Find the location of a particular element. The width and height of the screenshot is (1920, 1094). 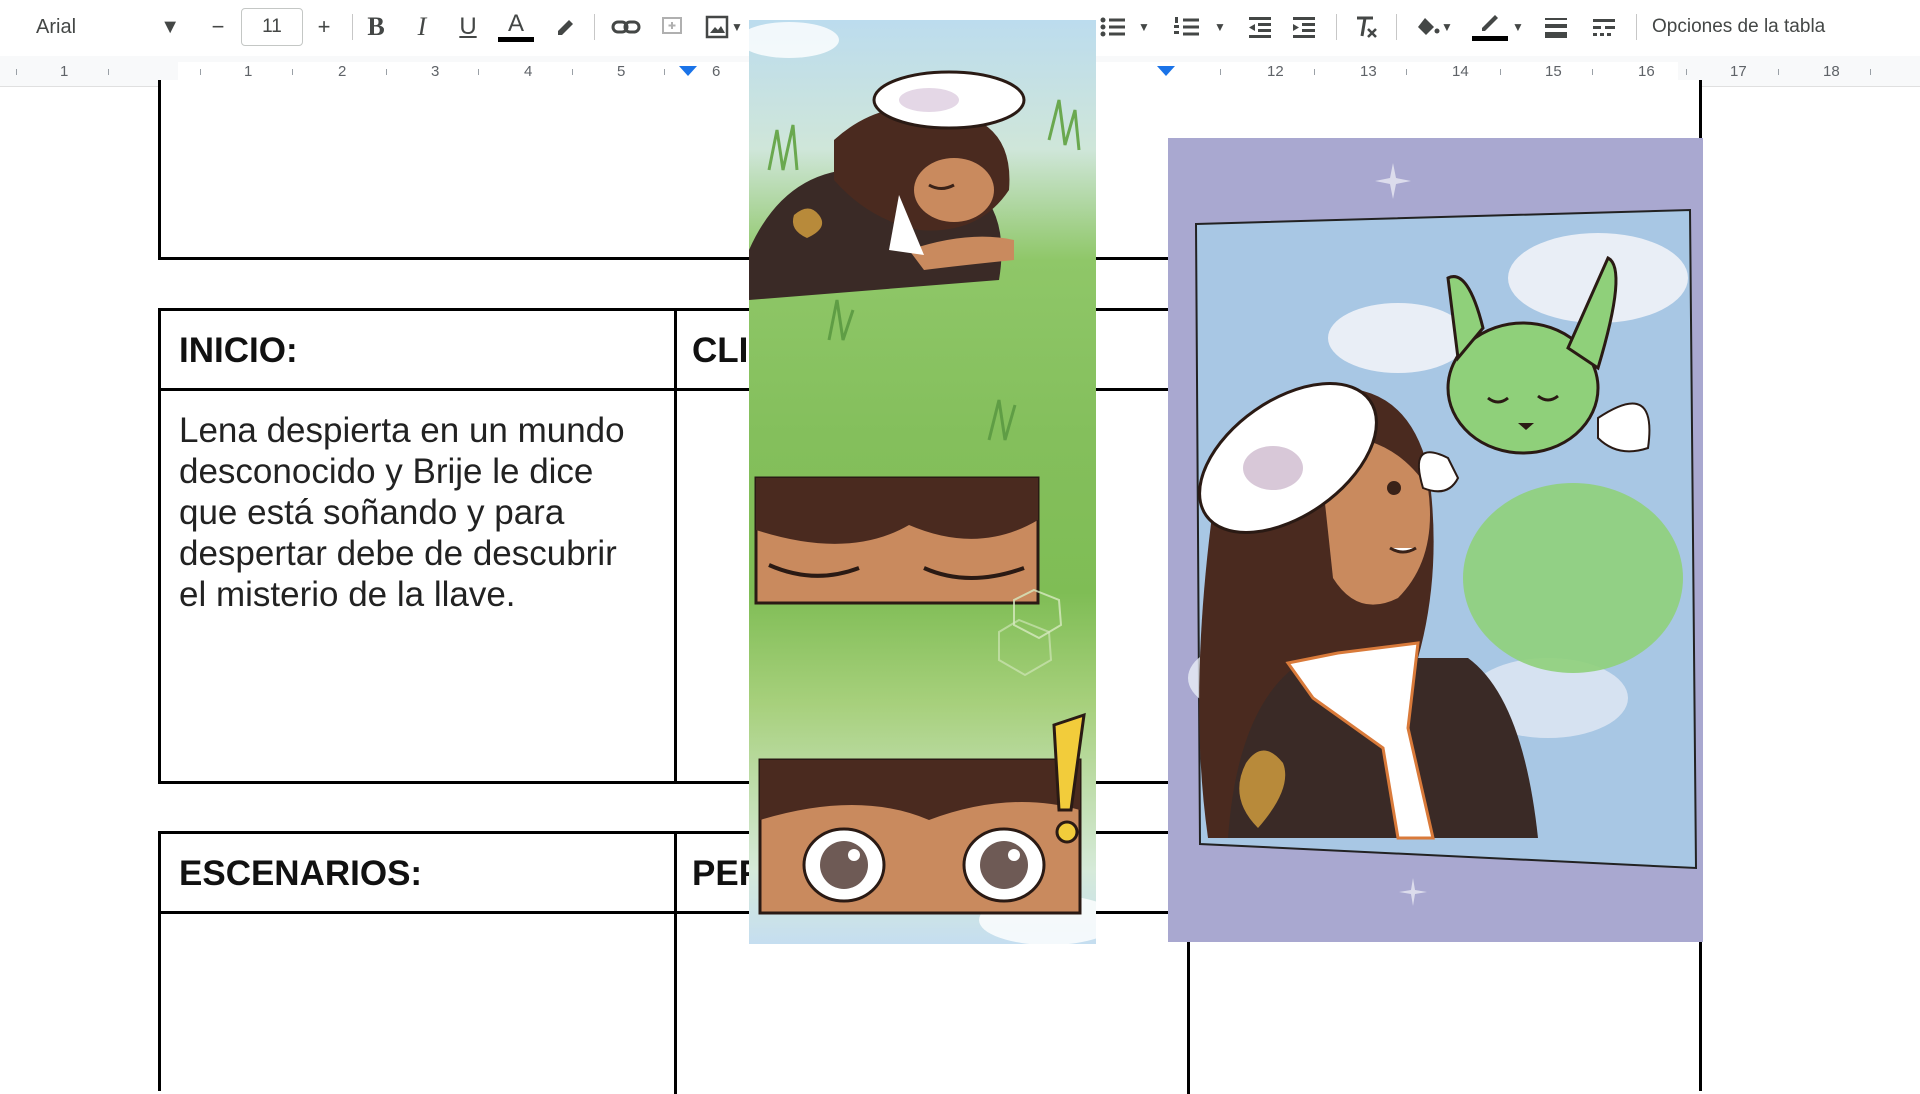

border-dash-button is located at coordinates (1604, 27).